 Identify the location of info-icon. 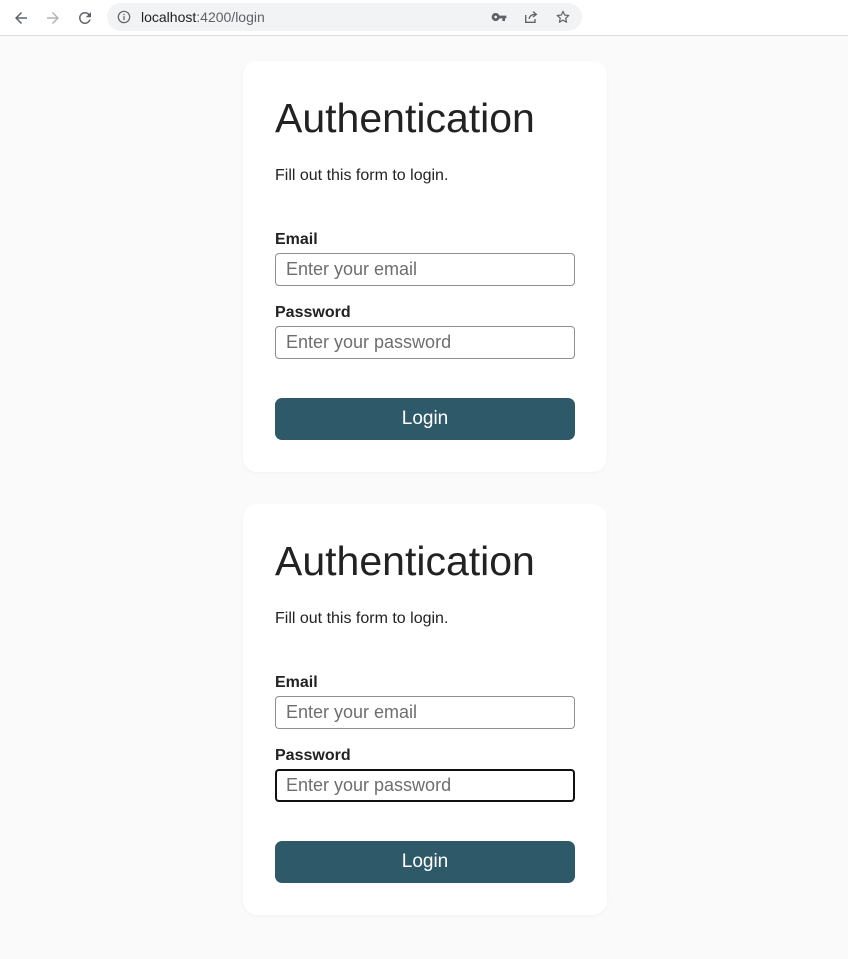
(124, 17).